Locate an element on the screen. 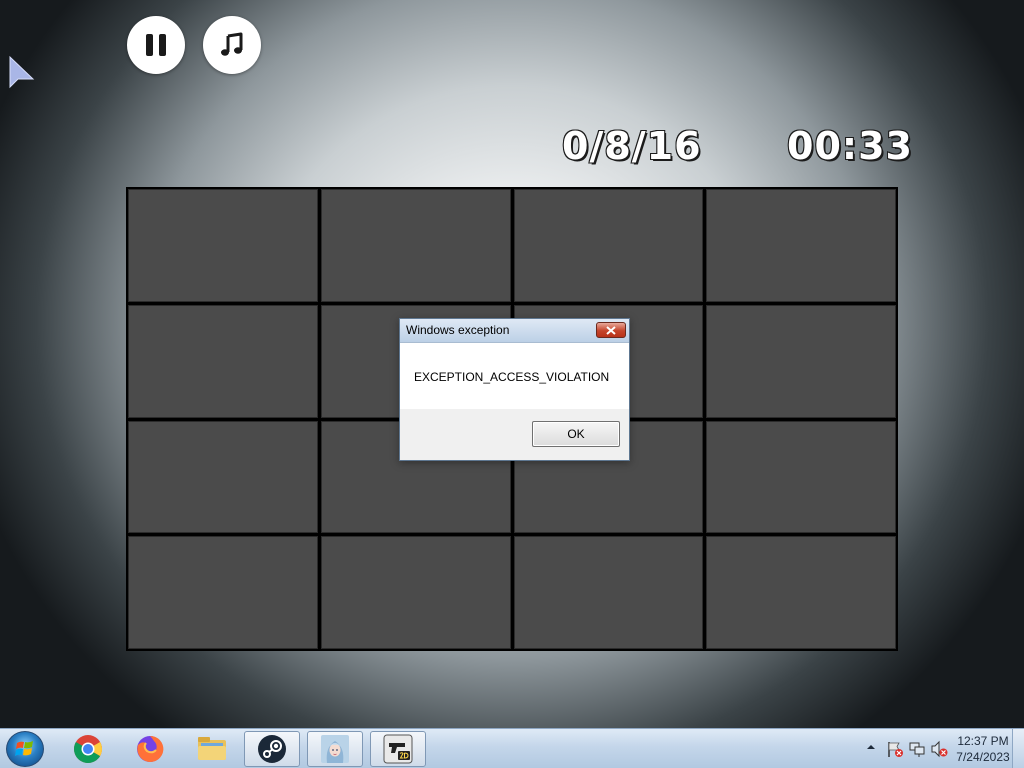  taskbar-app-steam is located at coordinates (272, 749).